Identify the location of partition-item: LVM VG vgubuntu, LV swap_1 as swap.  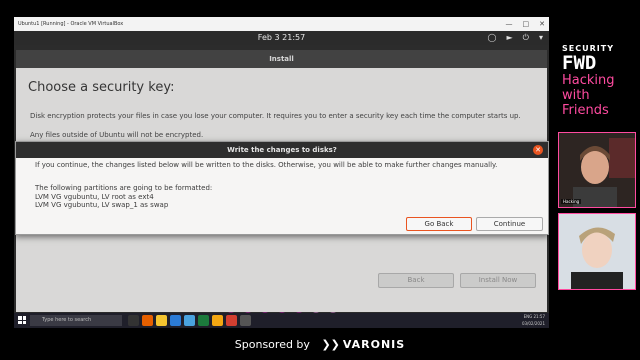
(102, 205).